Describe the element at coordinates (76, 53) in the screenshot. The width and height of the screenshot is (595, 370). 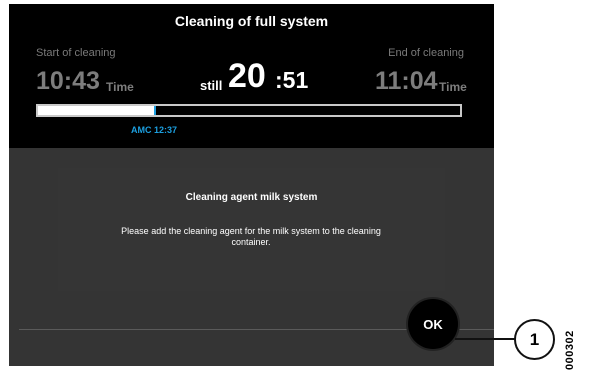
I see `start-of-cleaning-label: Start of cleaning` at that location.